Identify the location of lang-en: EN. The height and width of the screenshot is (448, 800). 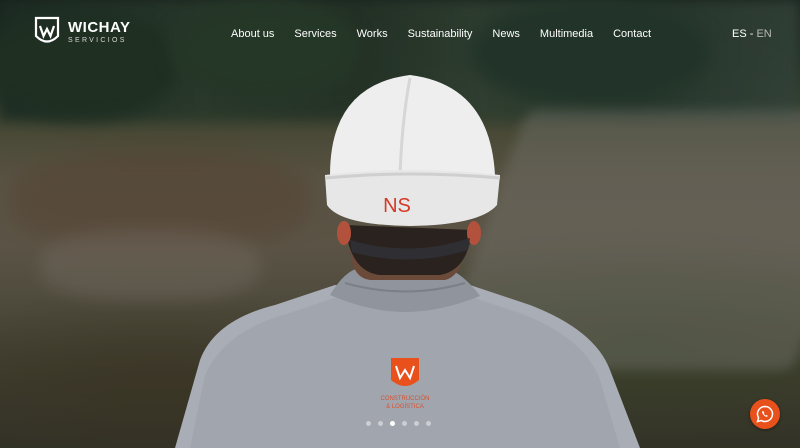
(763, 34).